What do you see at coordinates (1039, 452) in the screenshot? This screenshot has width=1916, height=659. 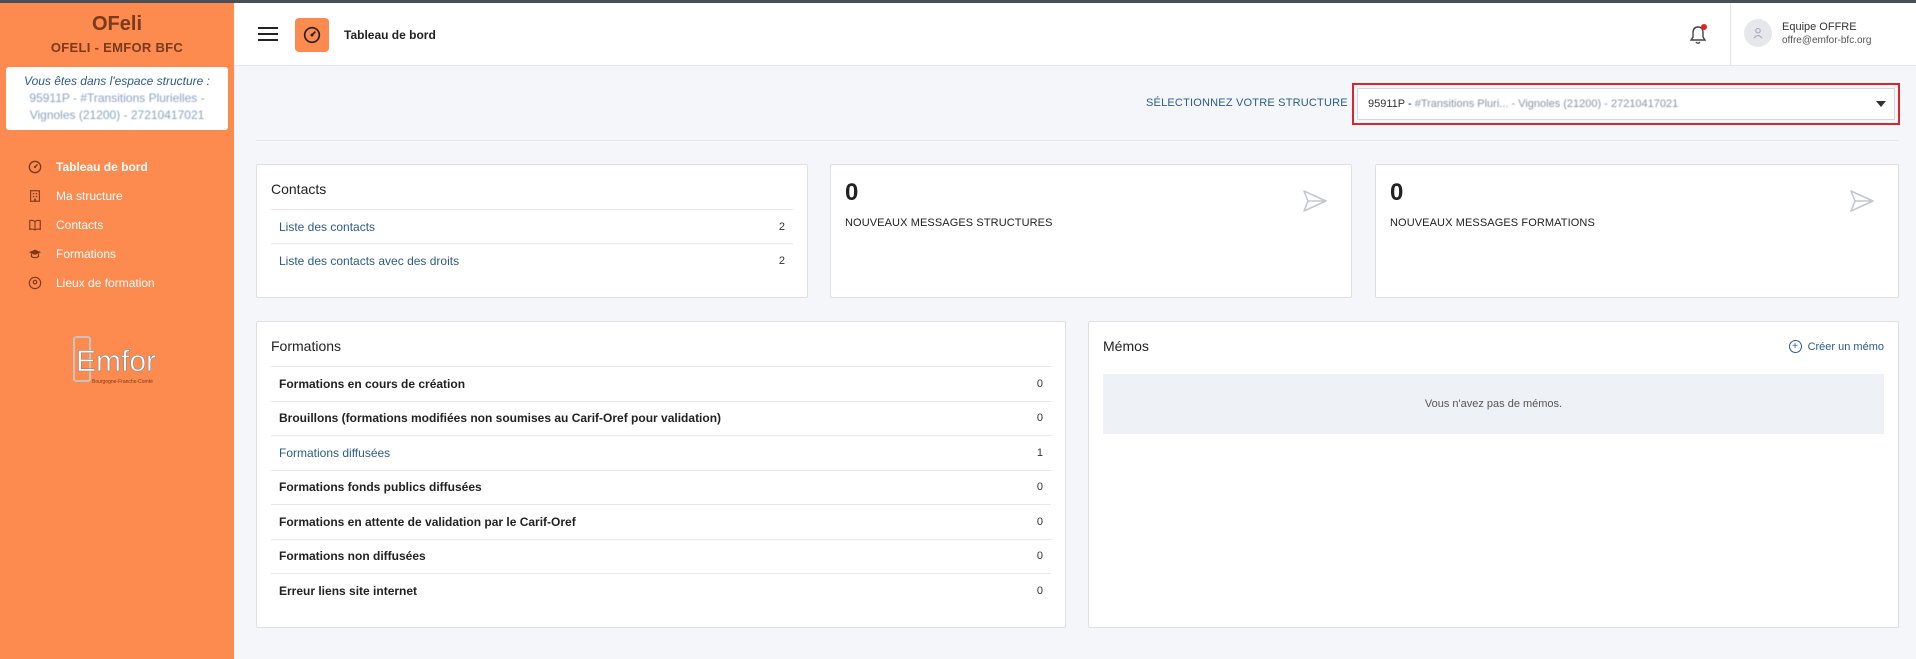 I see `count-value: 1` at bounding box center [1039, 452].